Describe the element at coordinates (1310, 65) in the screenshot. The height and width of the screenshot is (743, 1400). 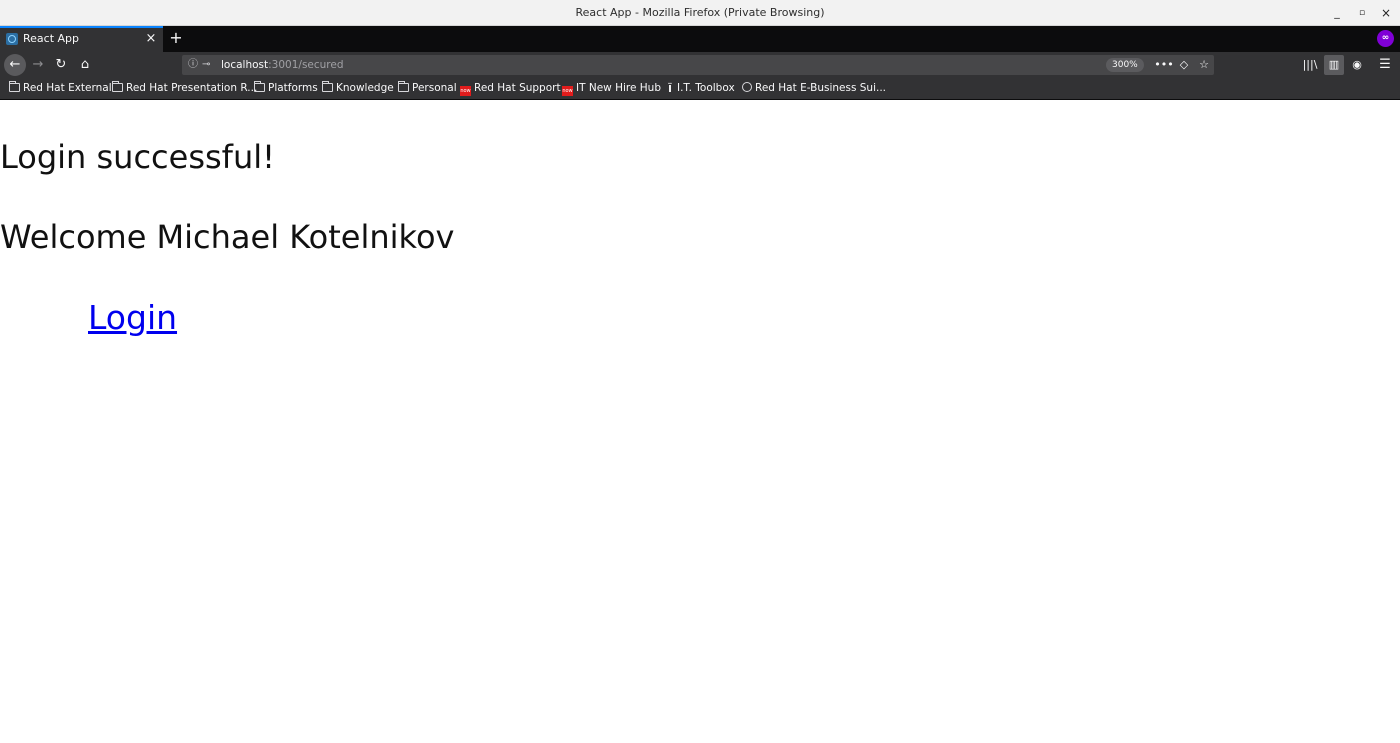
I see `library-icon: |||\` at that location.